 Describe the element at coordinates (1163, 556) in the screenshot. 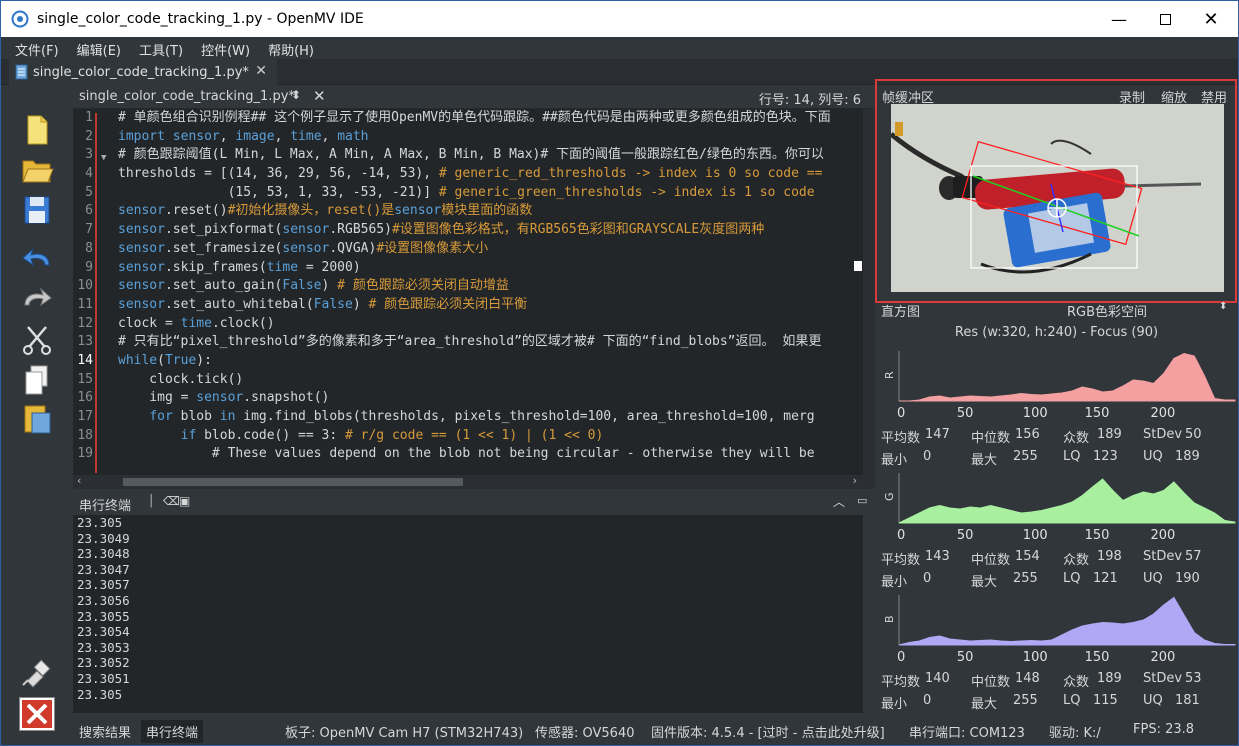

I see `stat-label-stdev: StDev` at that location.